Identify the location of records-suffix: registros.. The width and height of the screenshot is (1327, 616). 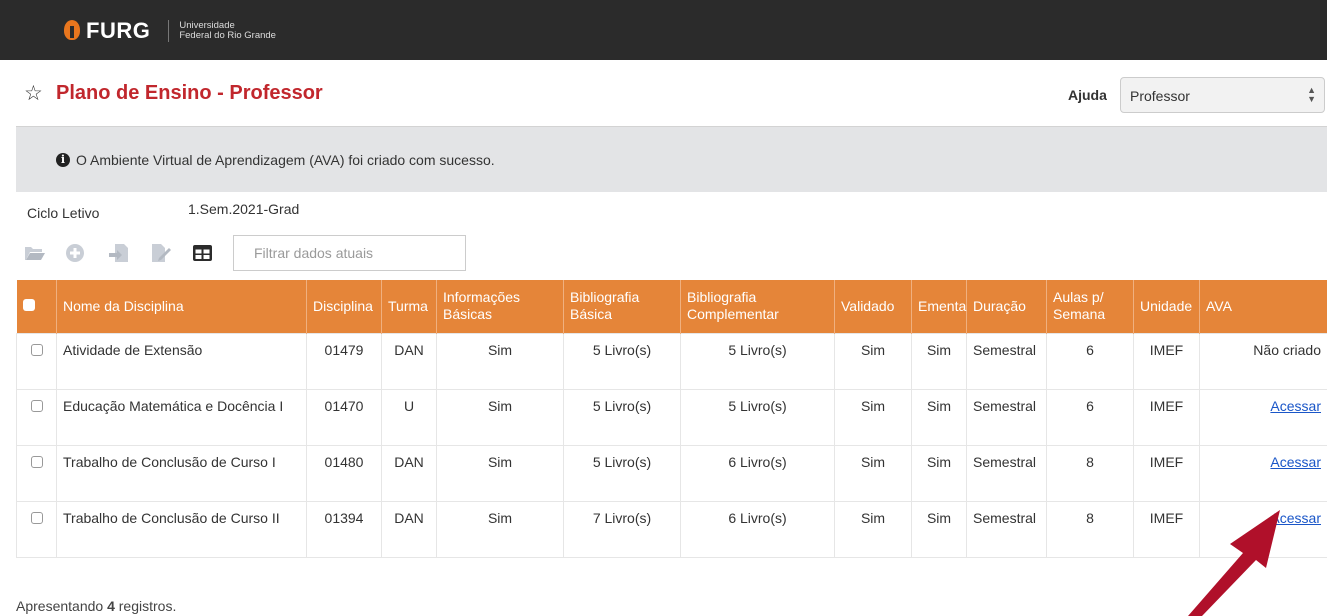
(147, 606).